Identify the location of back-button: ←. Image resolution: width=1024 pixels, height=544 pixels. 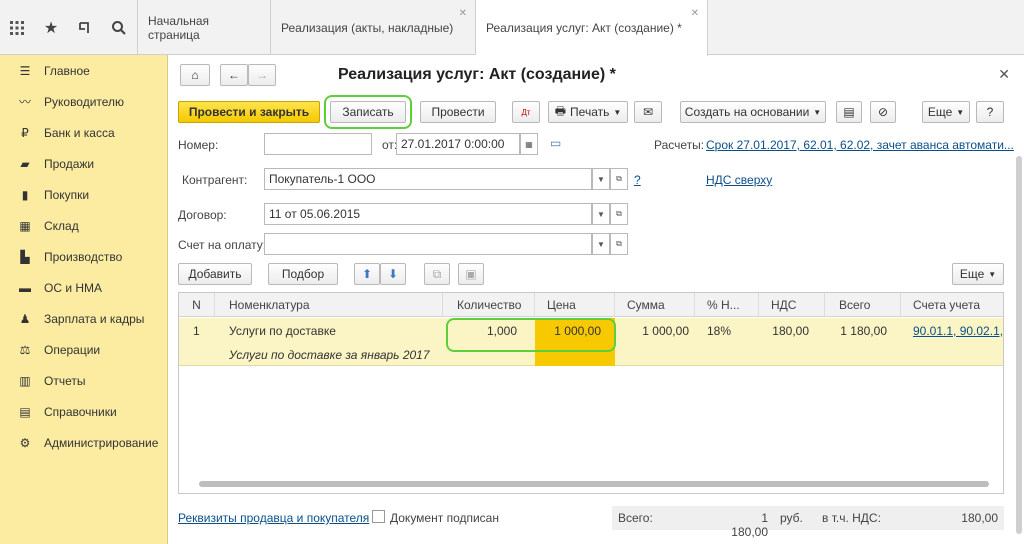
(234, 75).